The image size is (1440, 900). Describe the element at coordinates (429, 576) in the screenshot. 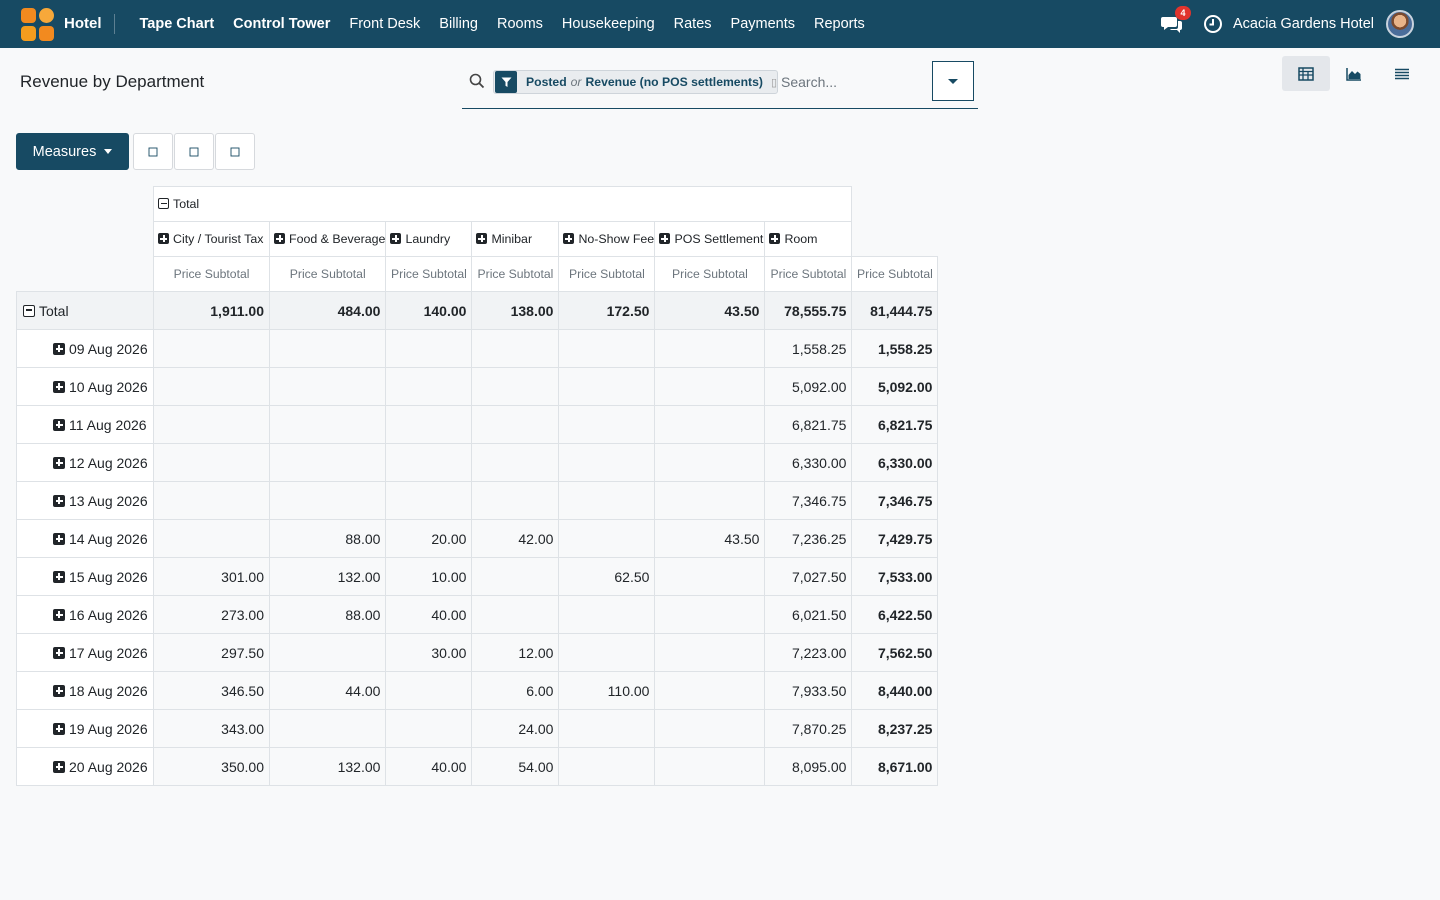

I see `table-cell: 10.00` at that location.